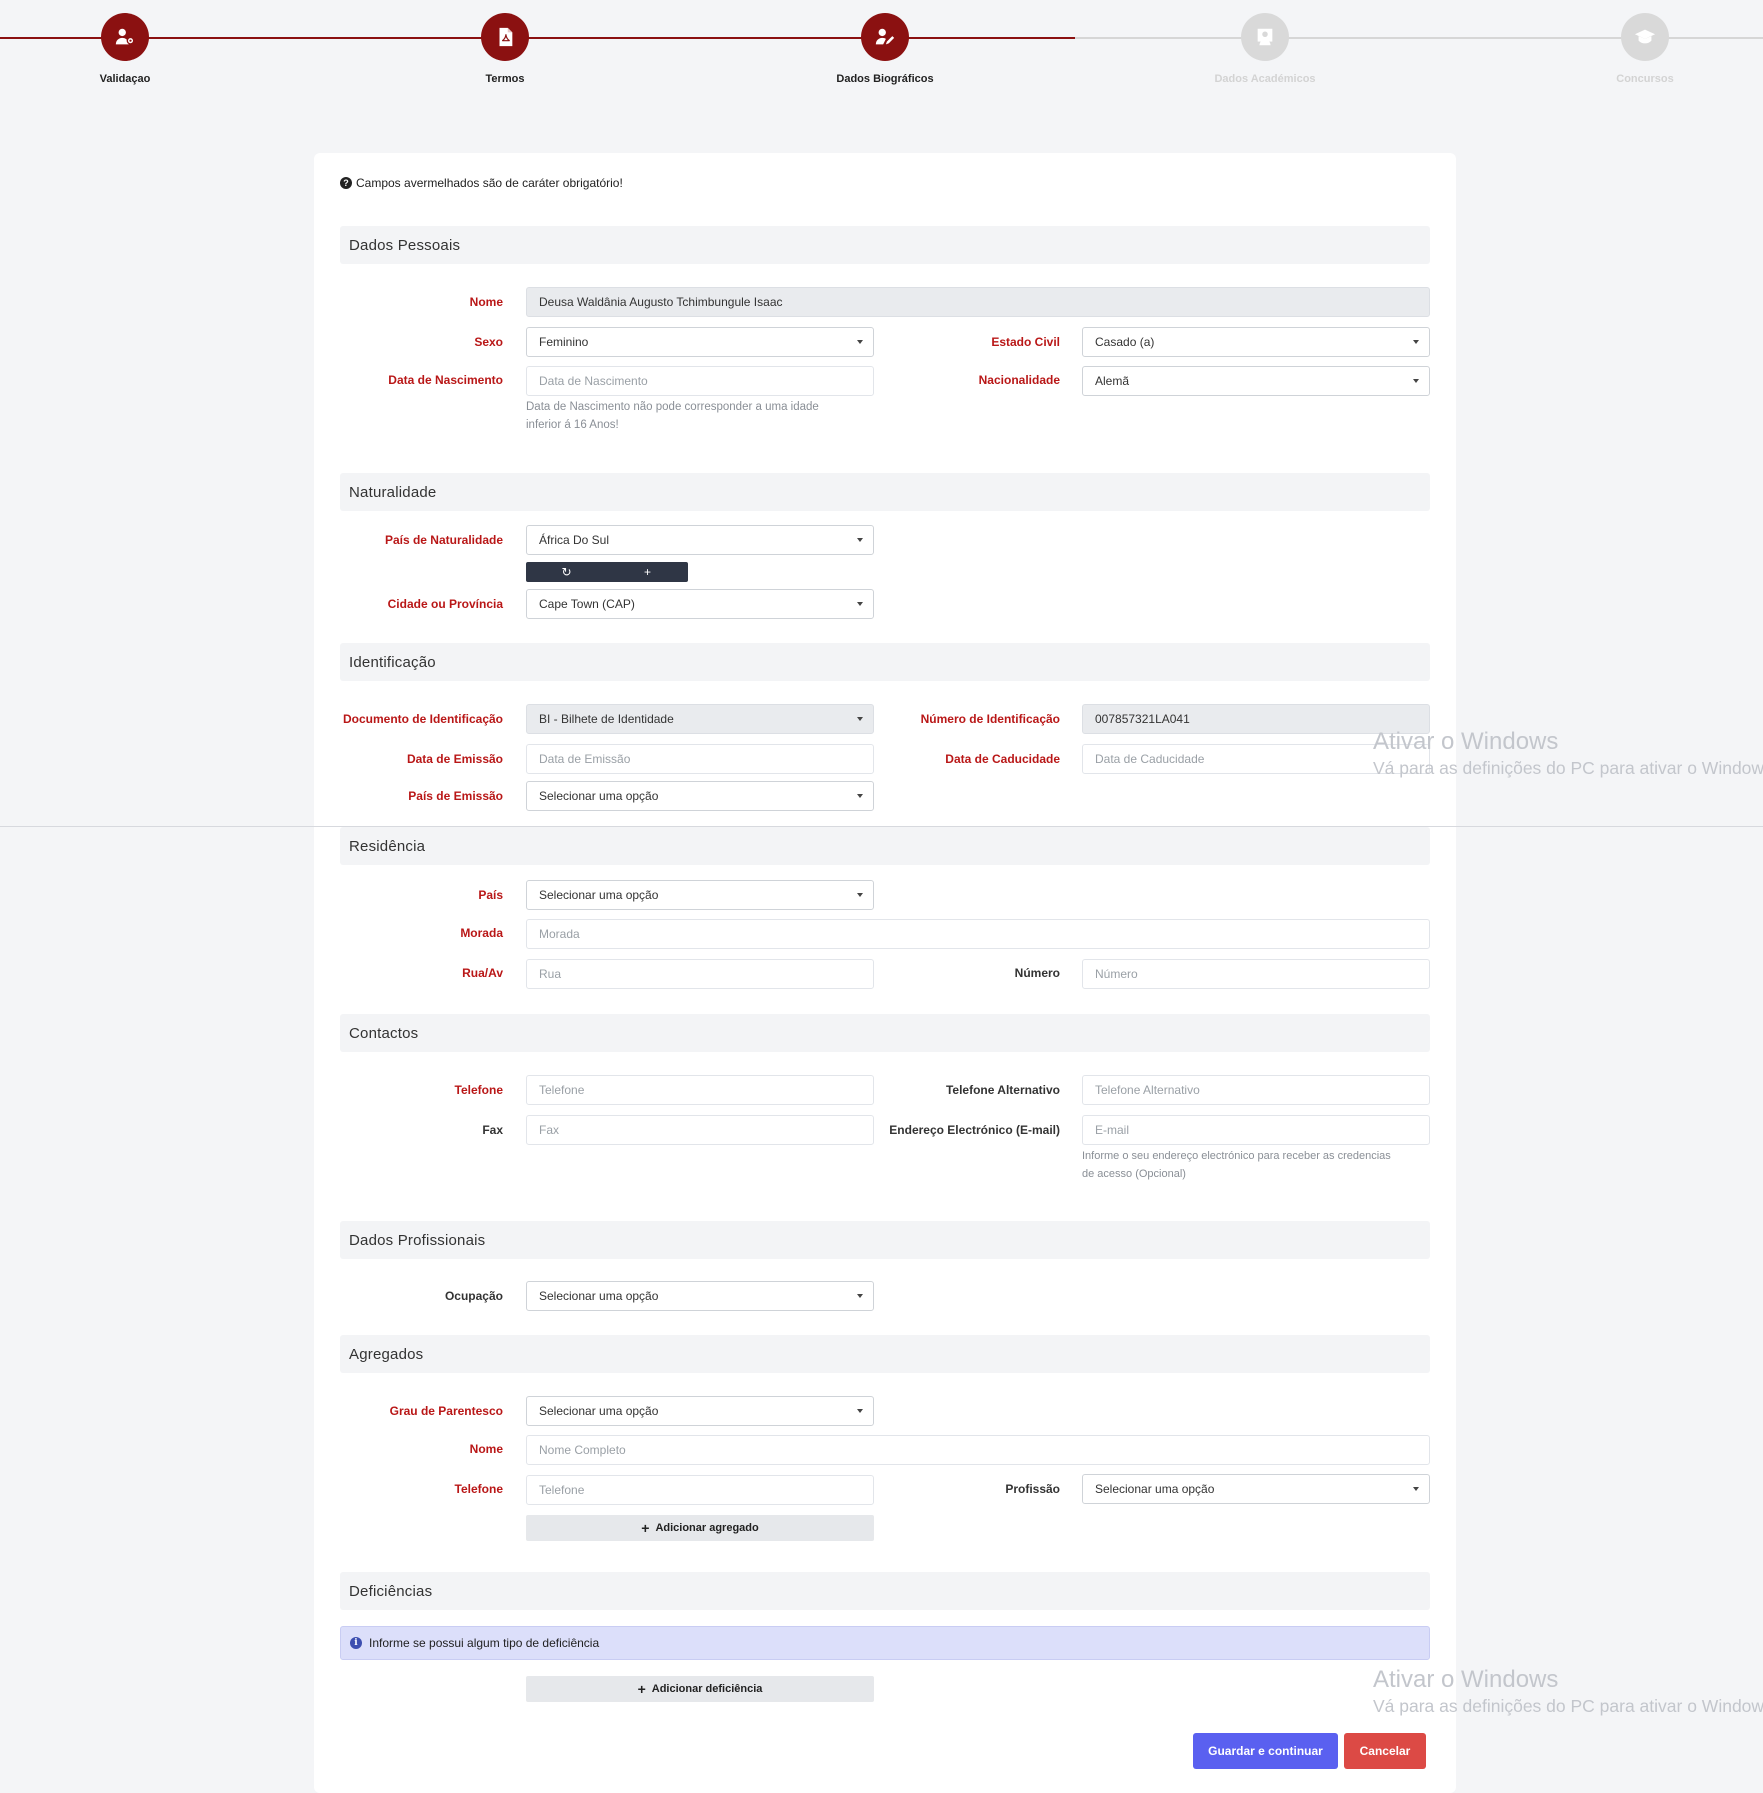 The width and height of the screenshot is (1763, 1793). Describe the element at coordinates (599, 1296) in the screenshot. I see `ocupacao-selected: Selecionar uma opção` at that location.